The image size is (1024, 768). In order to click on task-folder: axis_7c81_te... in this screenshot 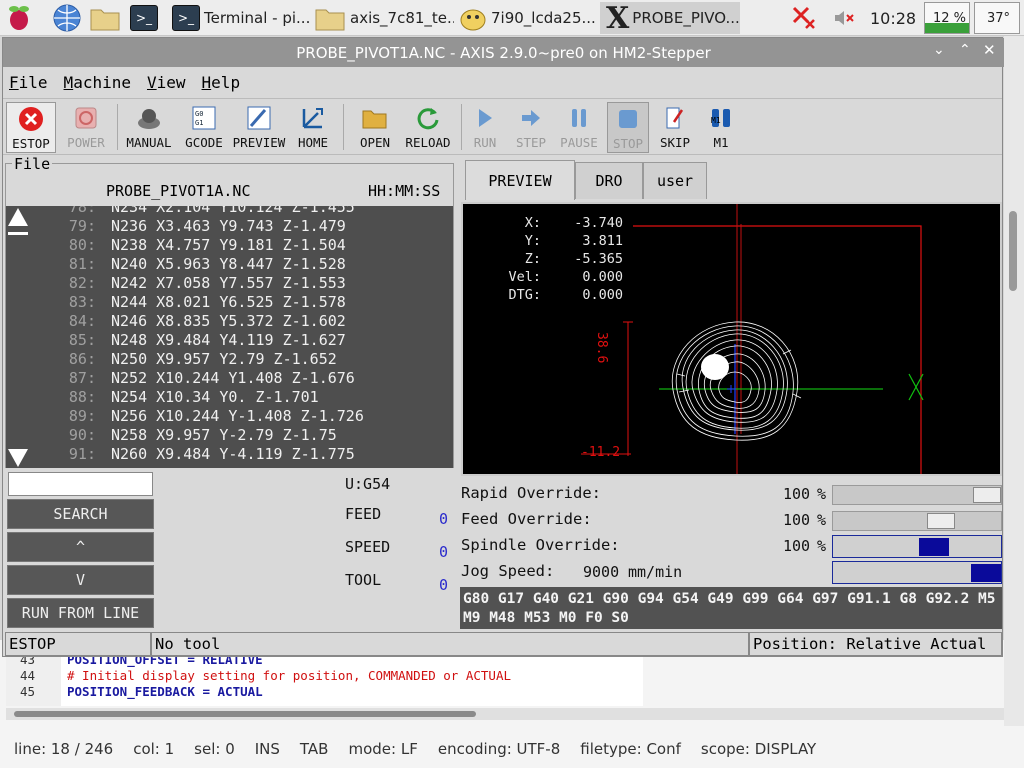, I will do `click(384, 18)`.